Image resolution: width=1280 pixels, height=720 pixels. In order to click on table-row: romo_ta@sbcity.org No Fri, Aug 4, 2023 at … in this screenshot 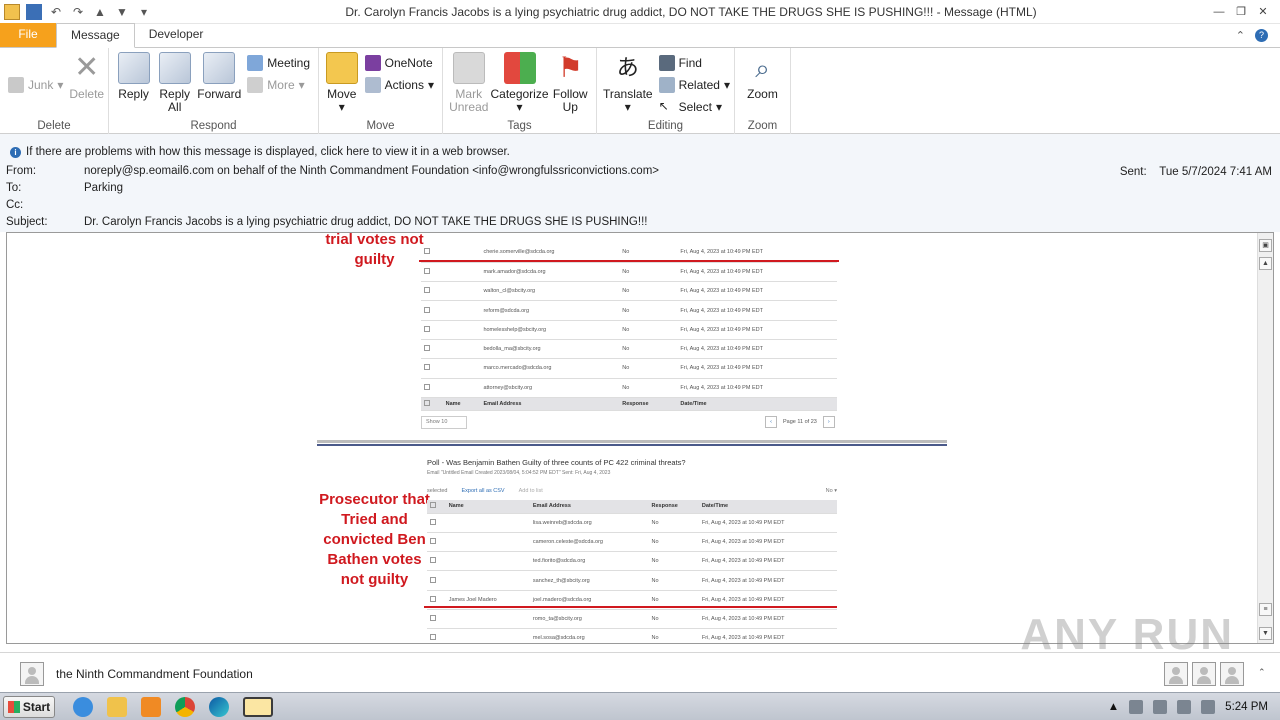, I will do `click(632, 619)`.